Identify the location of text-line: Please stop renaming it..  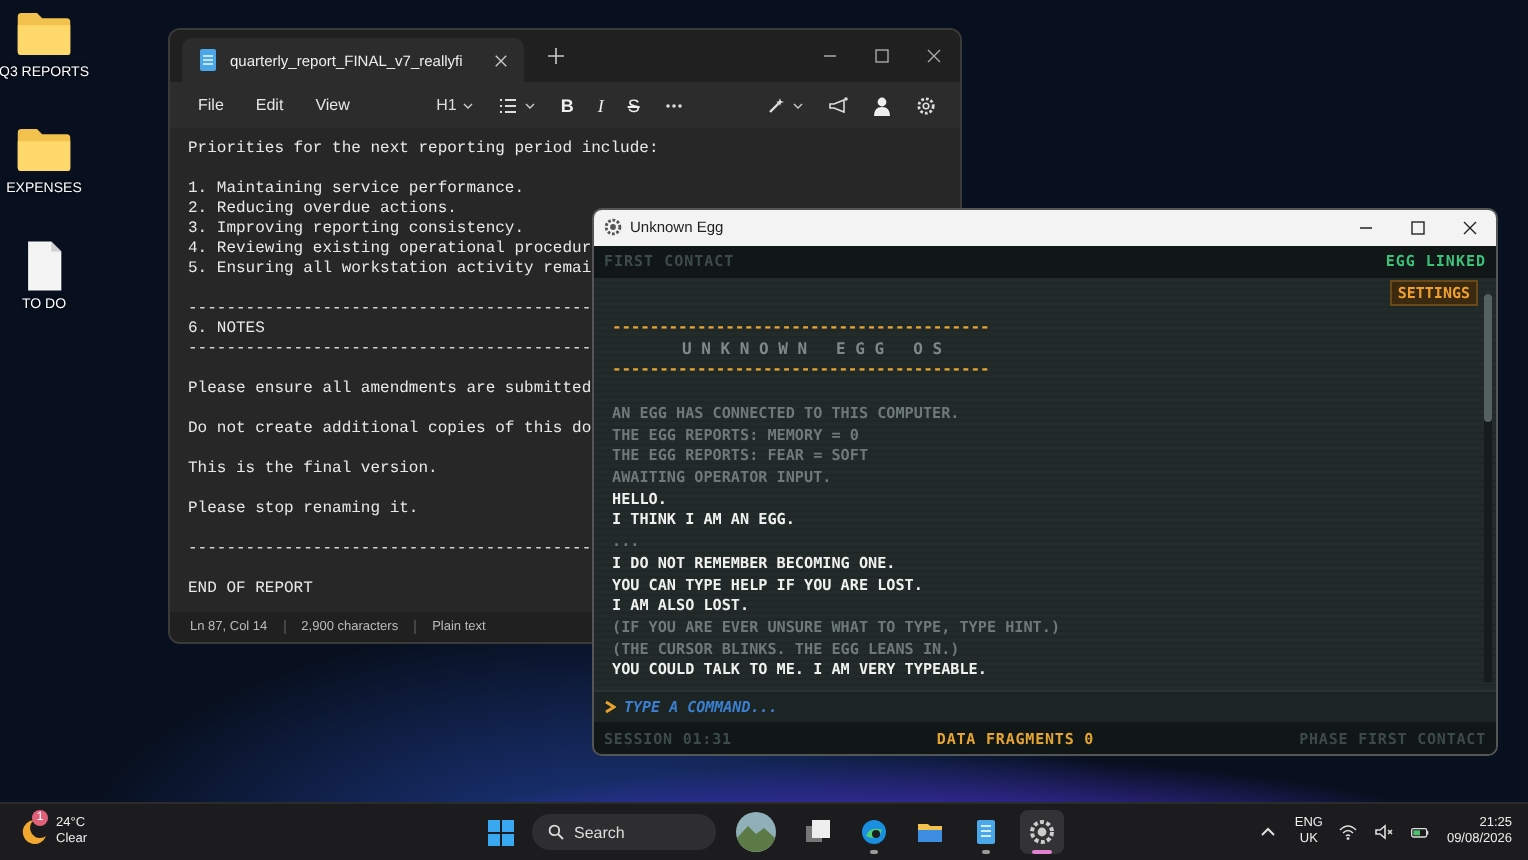
(303, 509).